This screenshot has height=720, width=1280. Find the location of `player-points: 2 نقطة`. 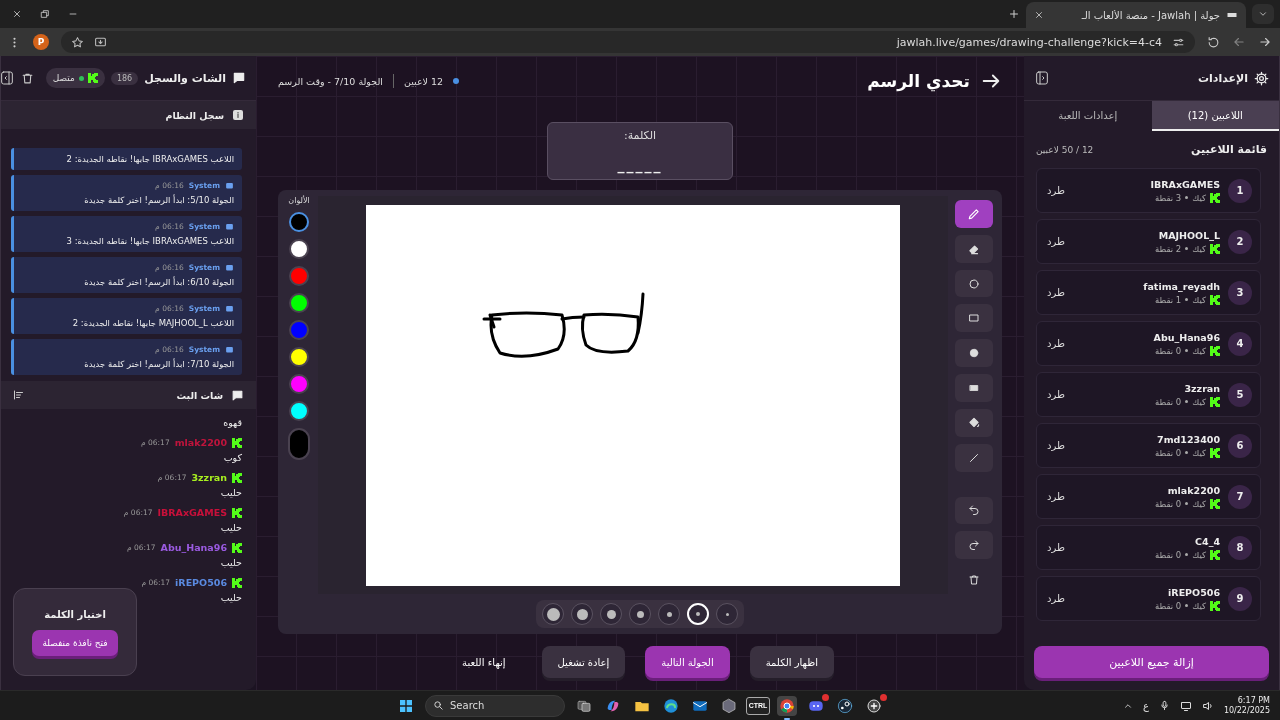

player-points: 2 نقطة is located at coordinates (1168, 248).